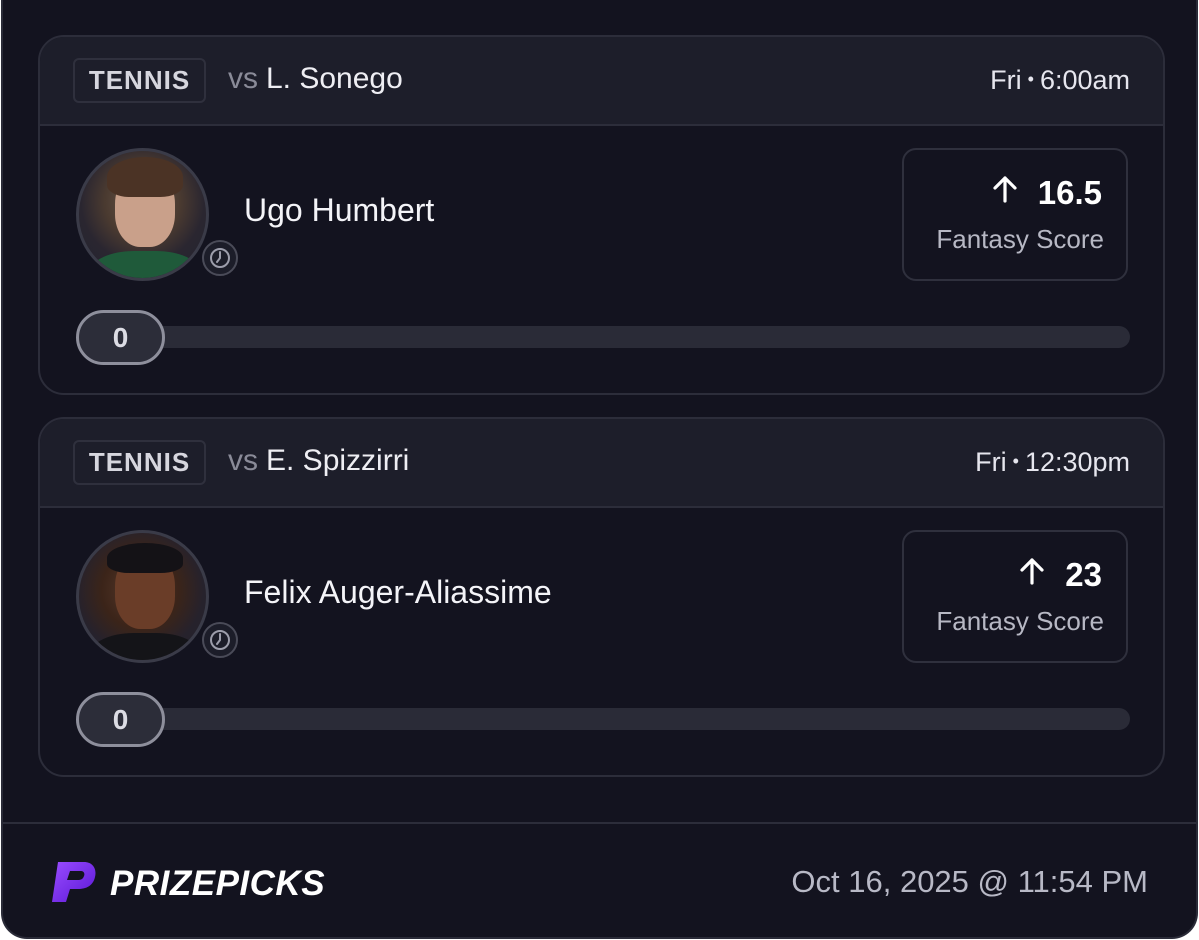 The image size is (1199, 940). I want to click on projection-line: 16.5, so click(1046, 193).